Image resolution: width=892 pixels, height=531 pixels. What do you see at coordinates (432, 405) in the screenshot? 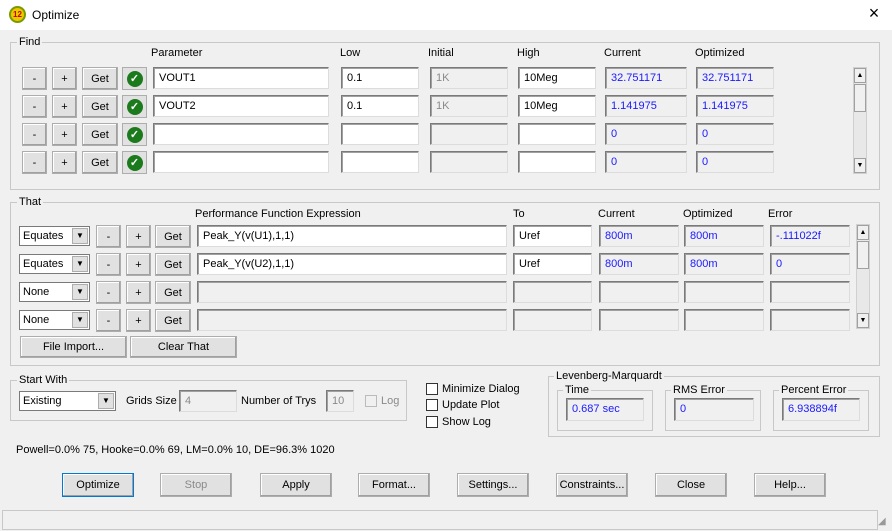
I see `update-plot-checkbox` at bounding box center [432, 405].